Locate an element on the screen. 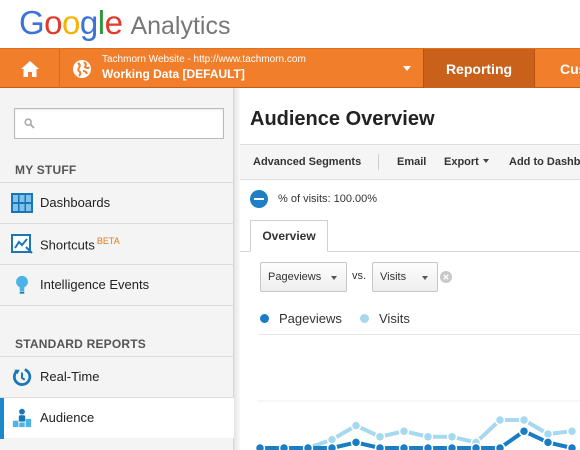 This screenshot has width=580, height=450. remove-metric-icon is located at coordinates (446, 277).